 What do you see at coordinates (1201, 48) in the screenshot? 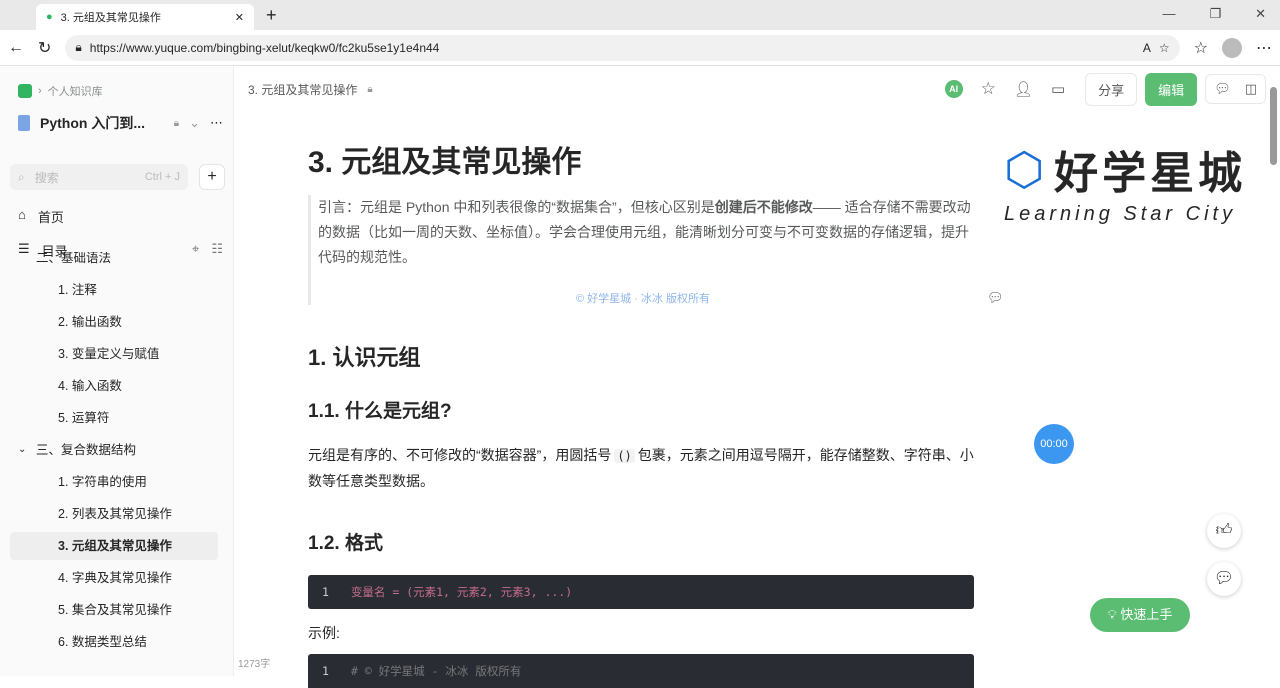
I see `favorites-icon: ☆` at bounding box center [1201, 48].